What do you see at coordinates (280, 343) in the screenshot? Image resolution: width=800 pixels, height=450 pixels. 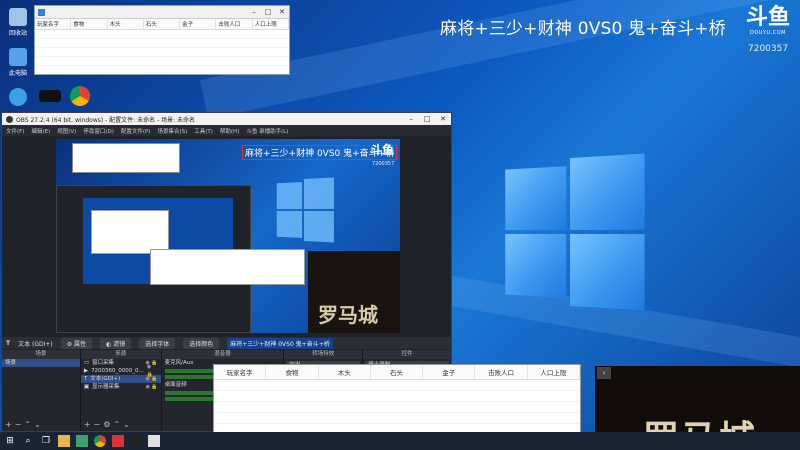 I see `text-value-field: 麻将+三少+财神 0VS0 鬼+奋斗+桥` at bounding box center [280, 343].